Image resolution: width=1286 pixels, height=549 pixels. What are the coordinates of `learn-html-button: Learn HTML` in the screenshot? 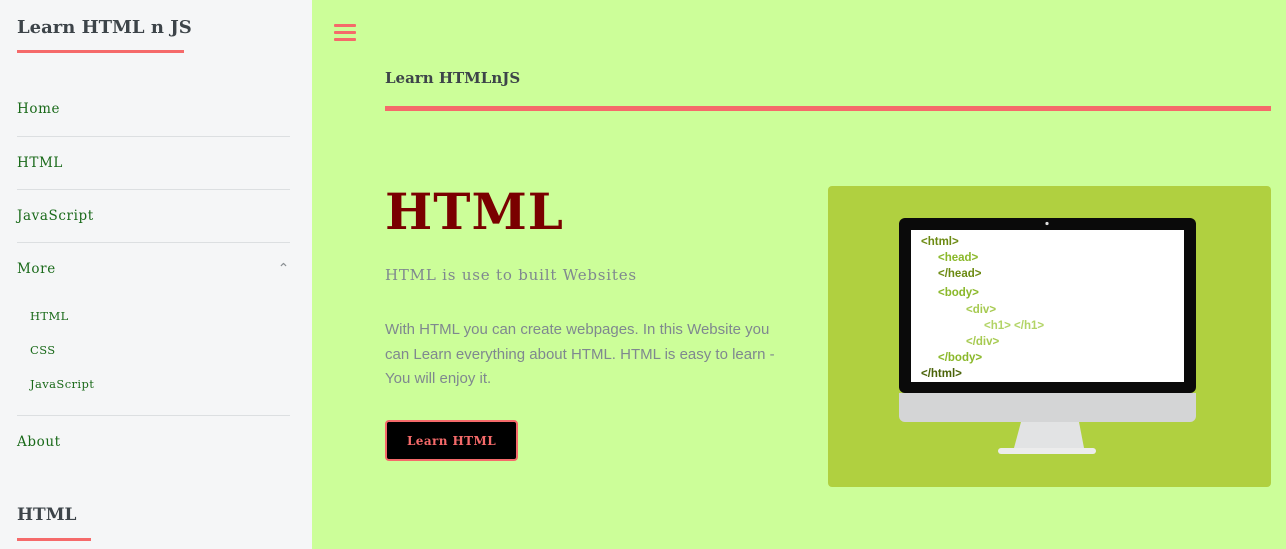 It's located at (451, 440).